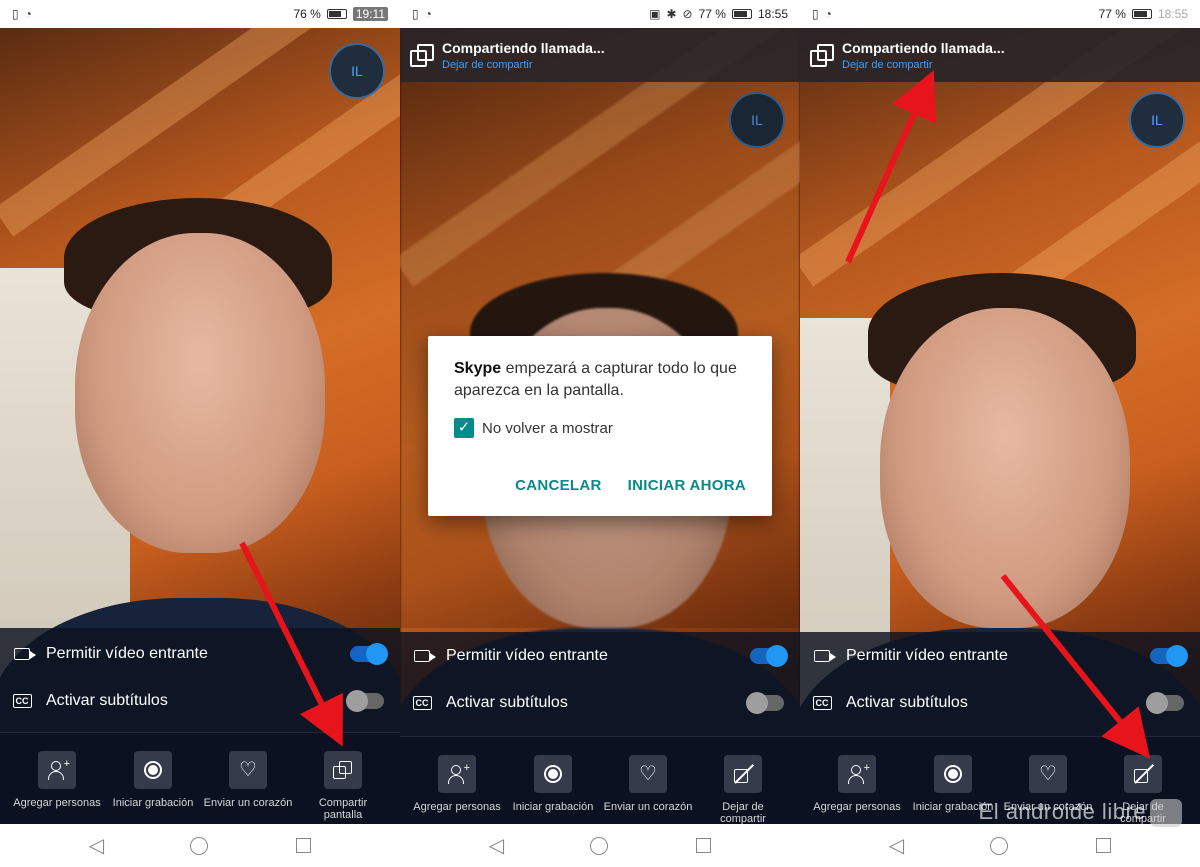  What do you see at coordinates (1000, 14) in the screenshot?
I see `status-bar: ▯ ◔ 77 % 18:55` at bounding box center [1000, 14].